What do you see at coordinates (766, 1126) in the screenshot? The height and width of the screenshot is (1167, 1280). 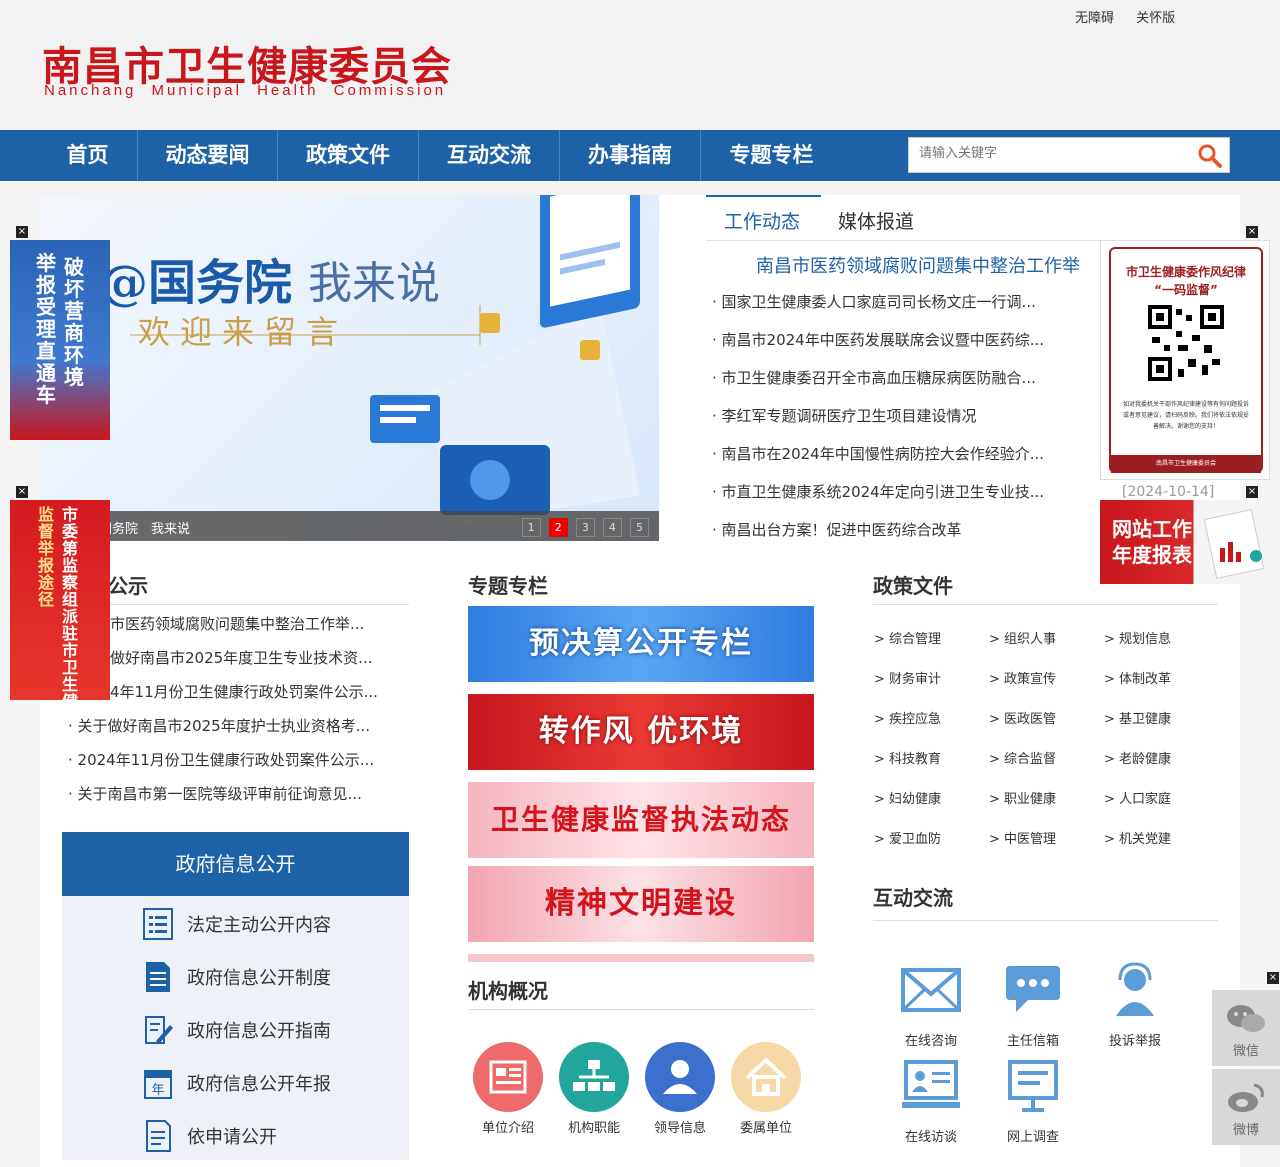 I see `org-label: 委属单位` at bounding box center [766, 1126].